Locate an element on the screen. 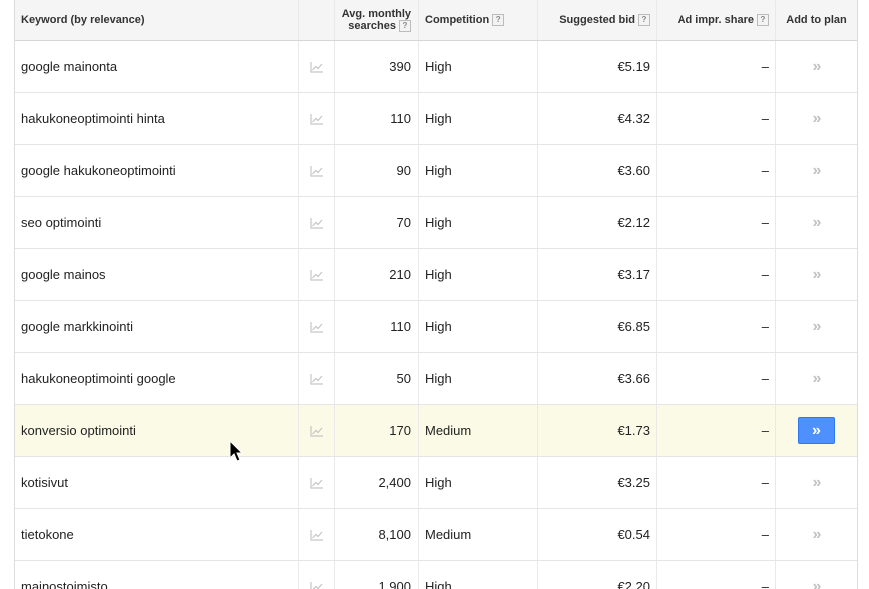  avg-searches-value: 1,900 is located at coordinates (394, 584).